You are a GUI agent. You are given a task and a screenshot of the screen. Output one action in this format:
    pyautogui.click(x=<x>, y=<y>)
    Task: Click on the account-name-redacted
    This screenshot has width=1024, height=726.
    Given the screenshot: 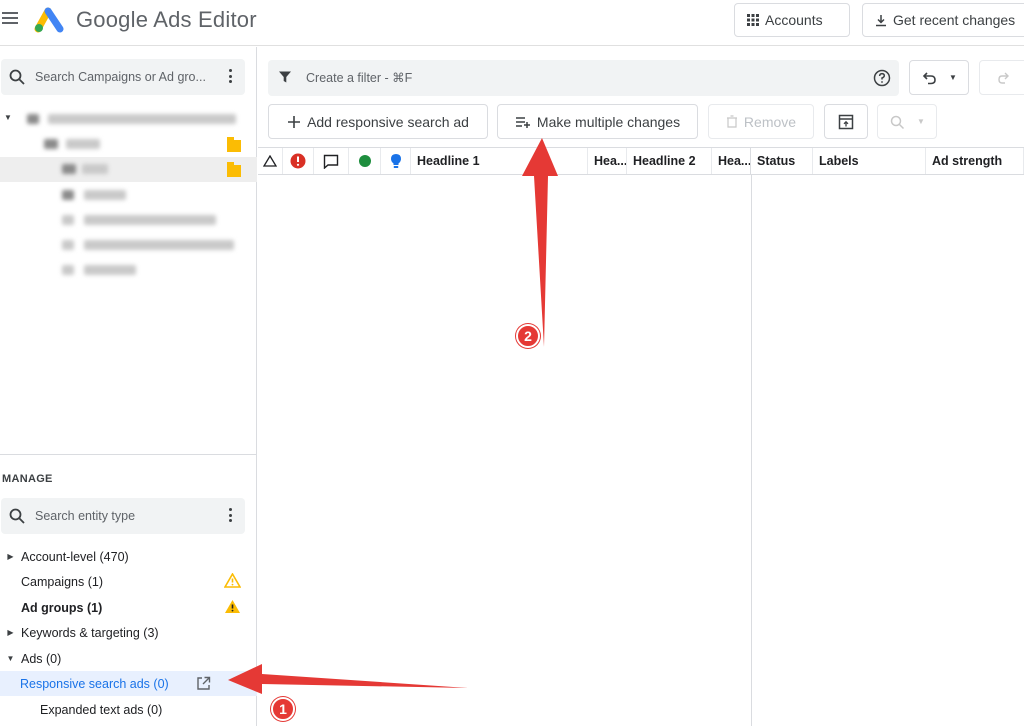 What is the action you would take?
    pyautogui.click(x=142, y=119)
    